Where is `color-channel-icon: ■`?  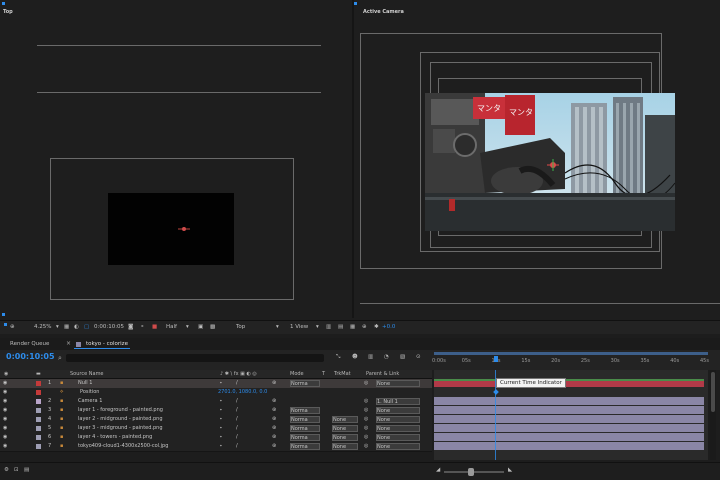 color-channel-icon: ■ is located at coordinates (154, 327).